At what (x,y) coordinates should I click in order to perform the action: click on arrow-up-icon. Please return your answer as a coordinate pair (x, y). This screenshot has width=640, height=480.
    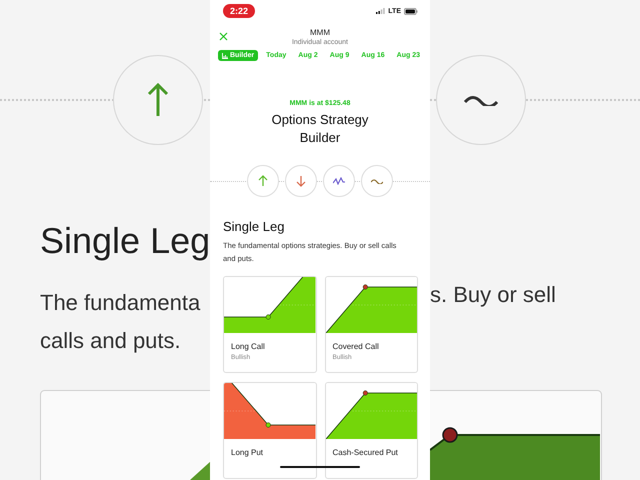
    Looking at the image, I should click on (263, 181).